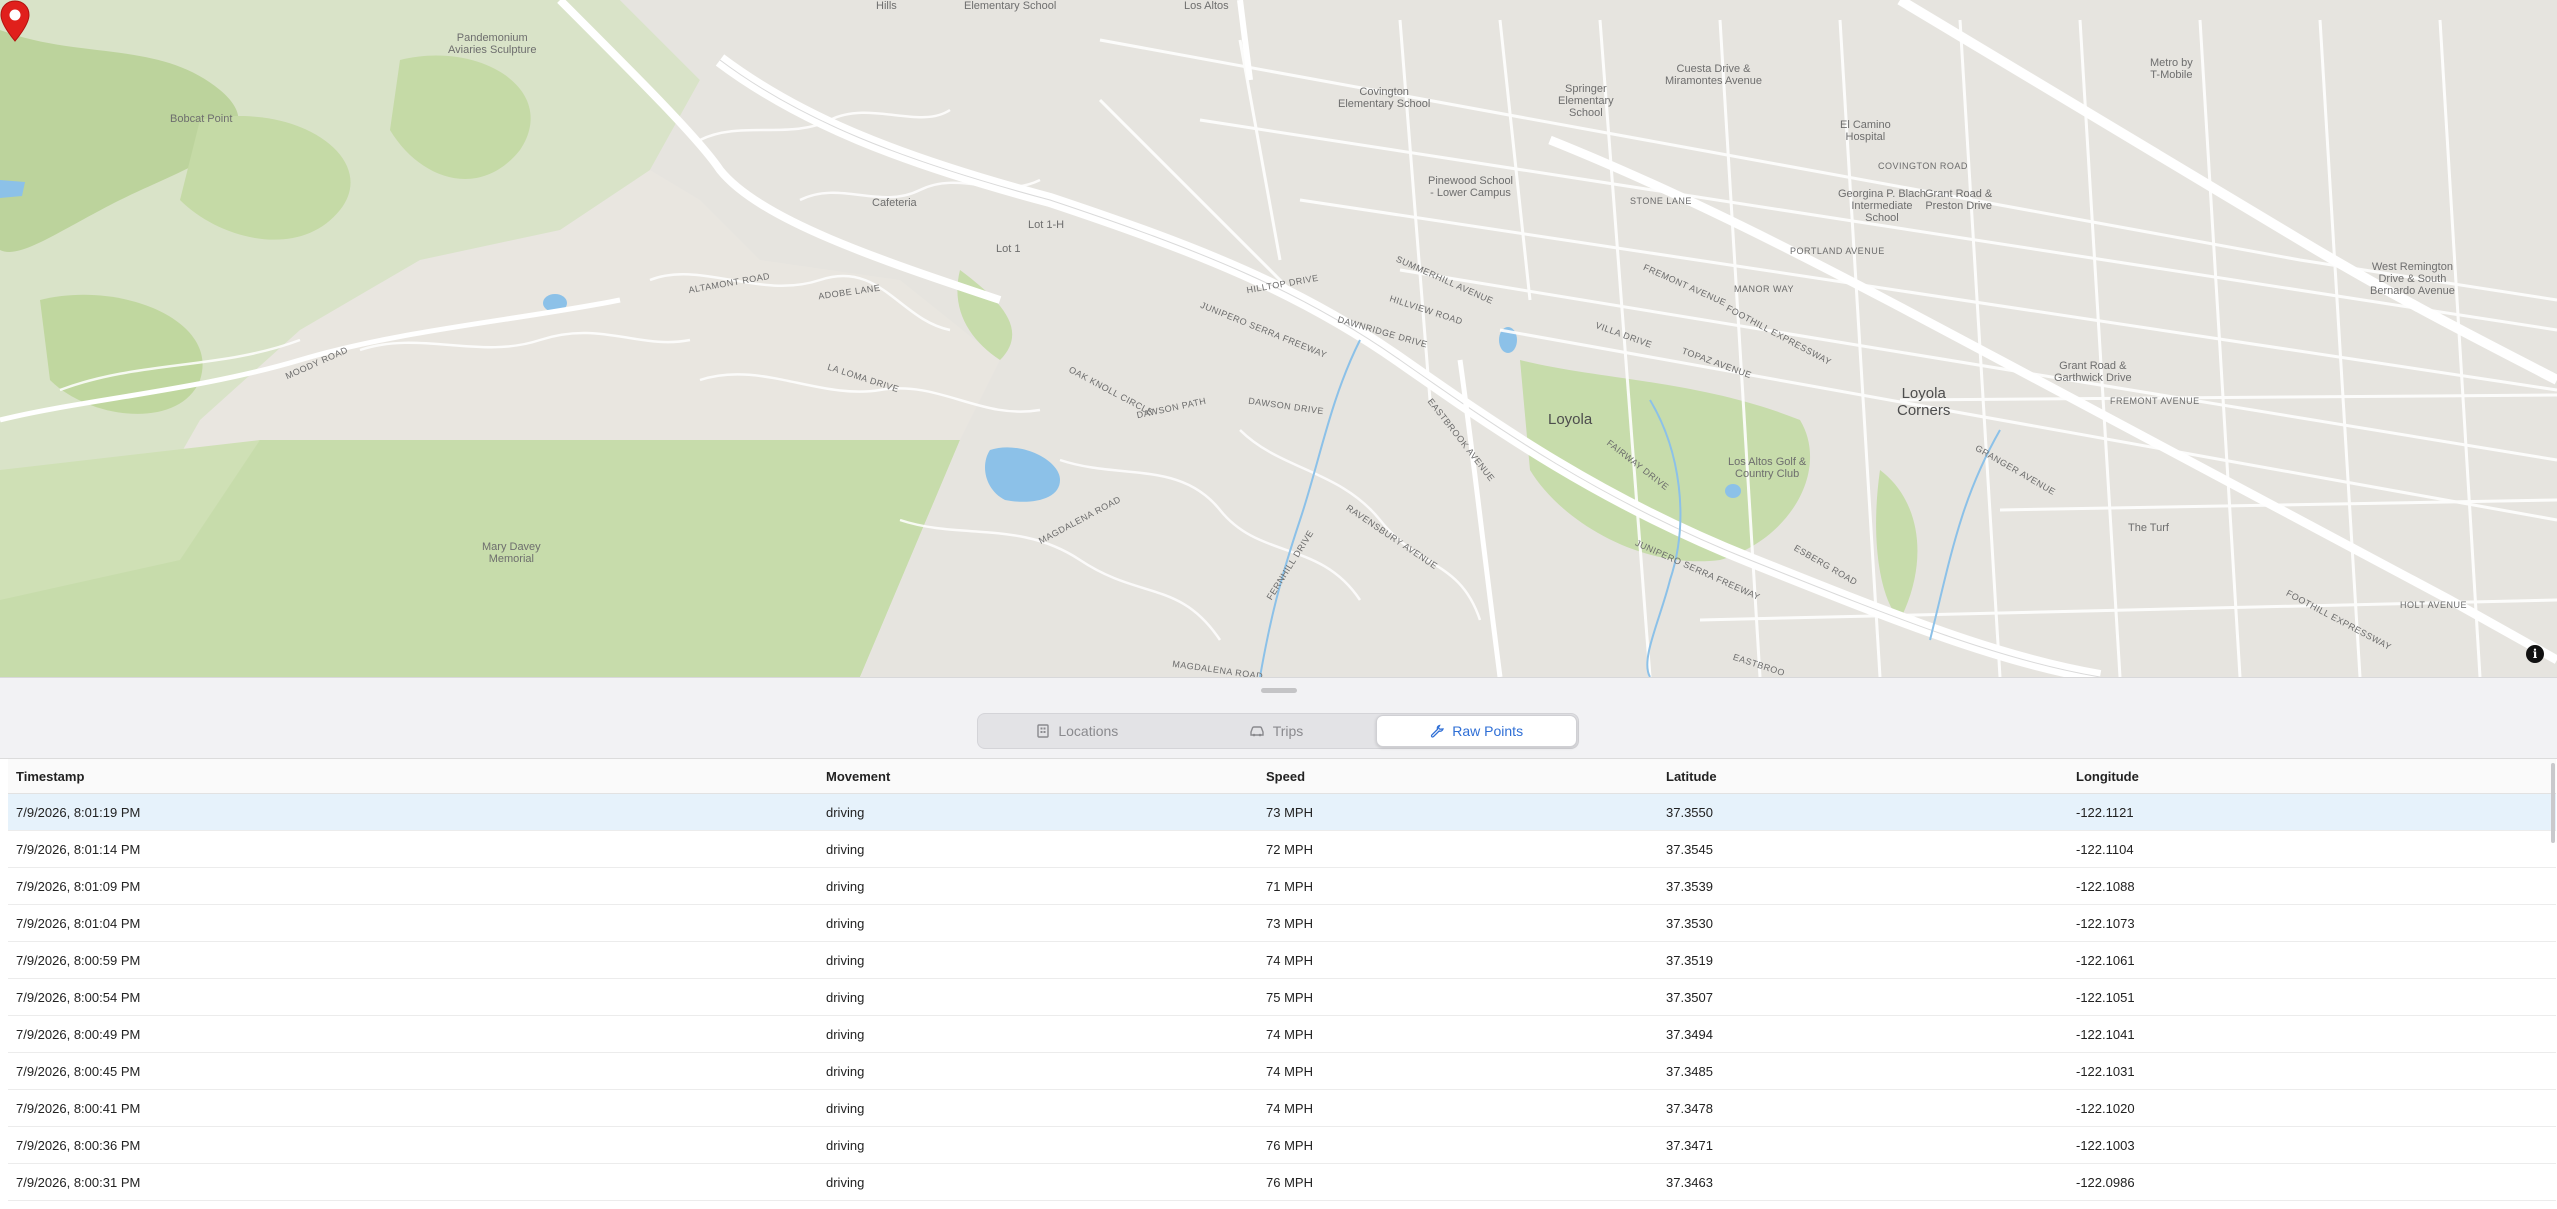 This screenshot has height=1209, width=2557. Describe the element at coordinates (15, 21) in the screenshot. I see `location-pin-icon` at that location.